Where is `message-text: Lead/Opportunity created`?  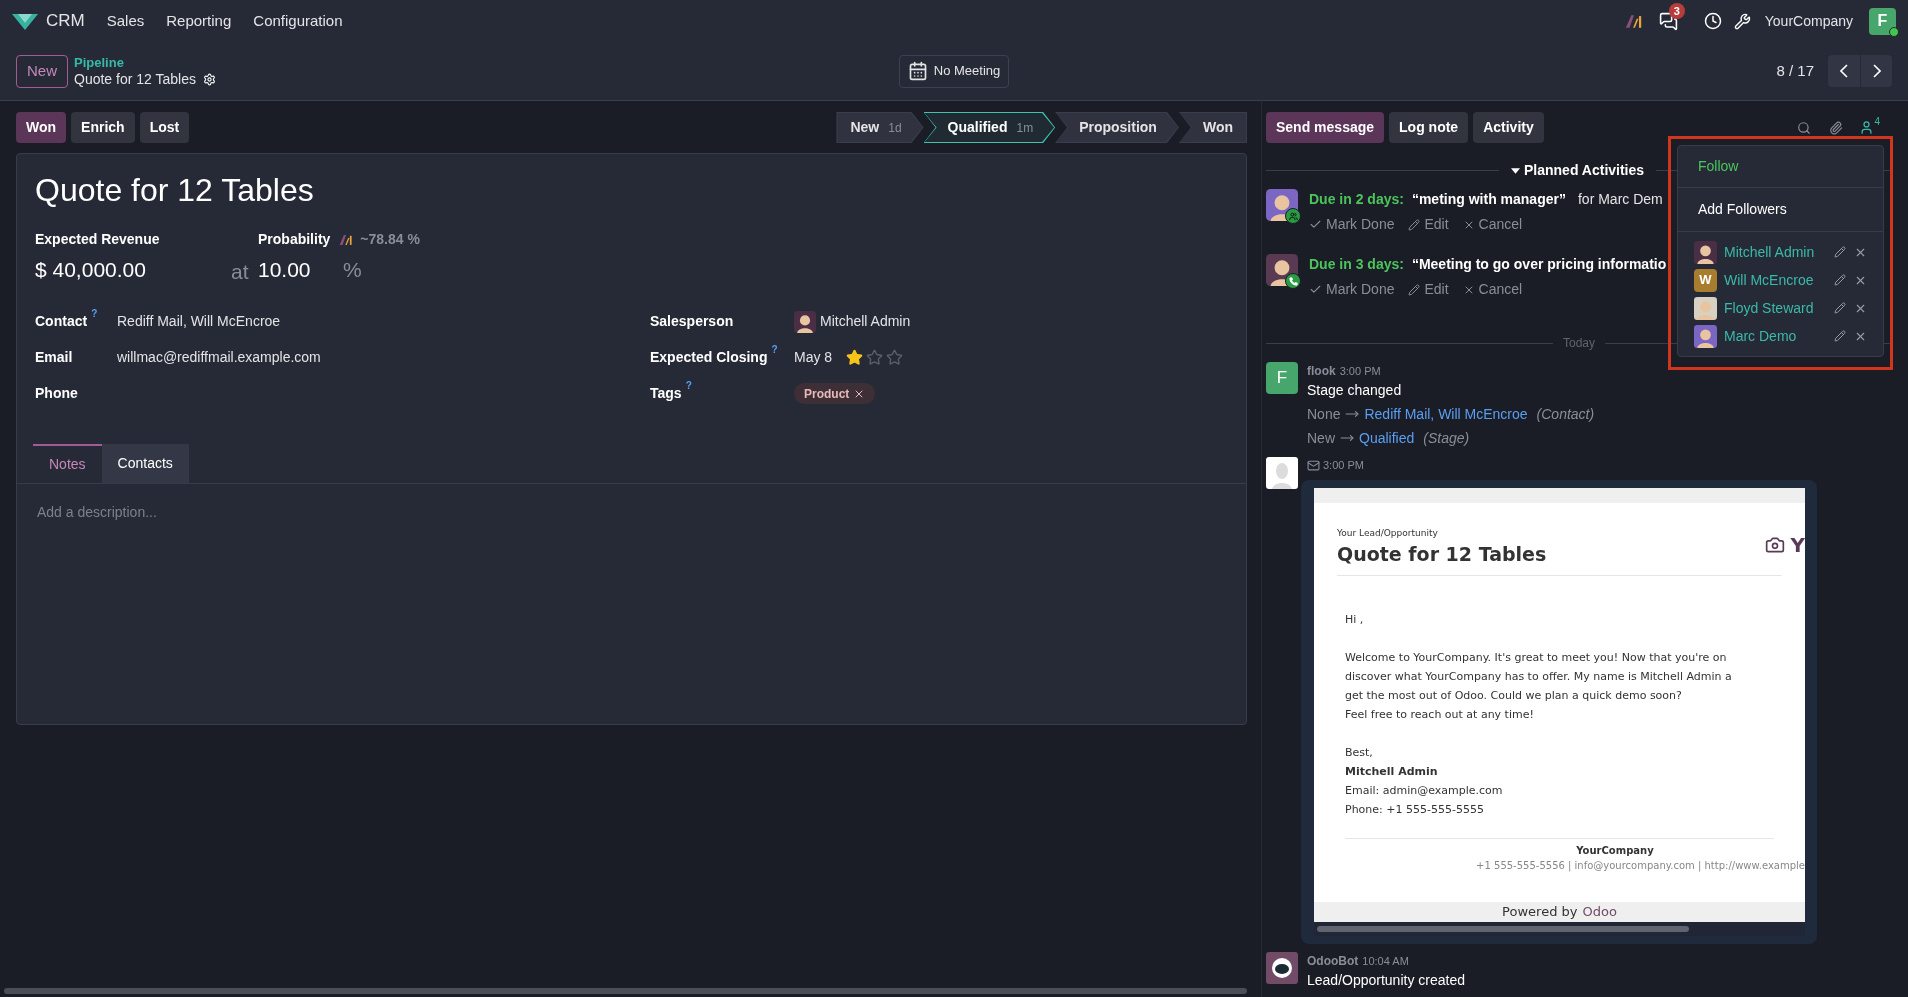
message-text: Lead/Opportunity created is located at coordinates (1386, 980).